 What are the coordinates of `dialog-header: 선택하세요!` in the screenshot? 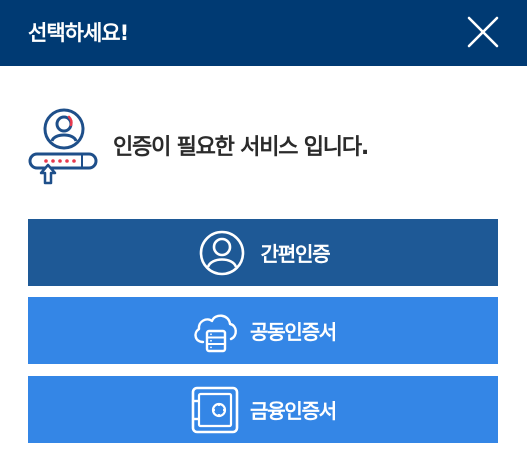 It's located at (263, 33).